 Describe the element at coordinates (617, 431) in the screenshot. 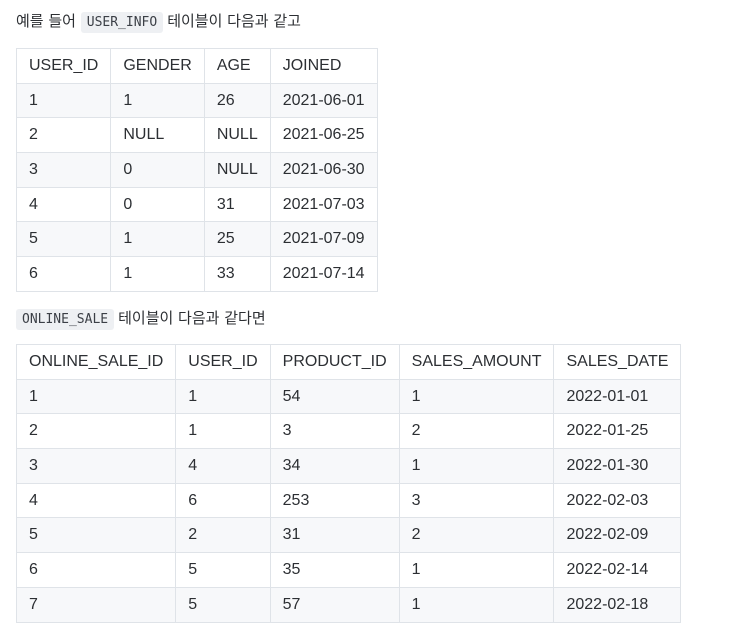

I see `table-cell: 2022-01-25` at that location.